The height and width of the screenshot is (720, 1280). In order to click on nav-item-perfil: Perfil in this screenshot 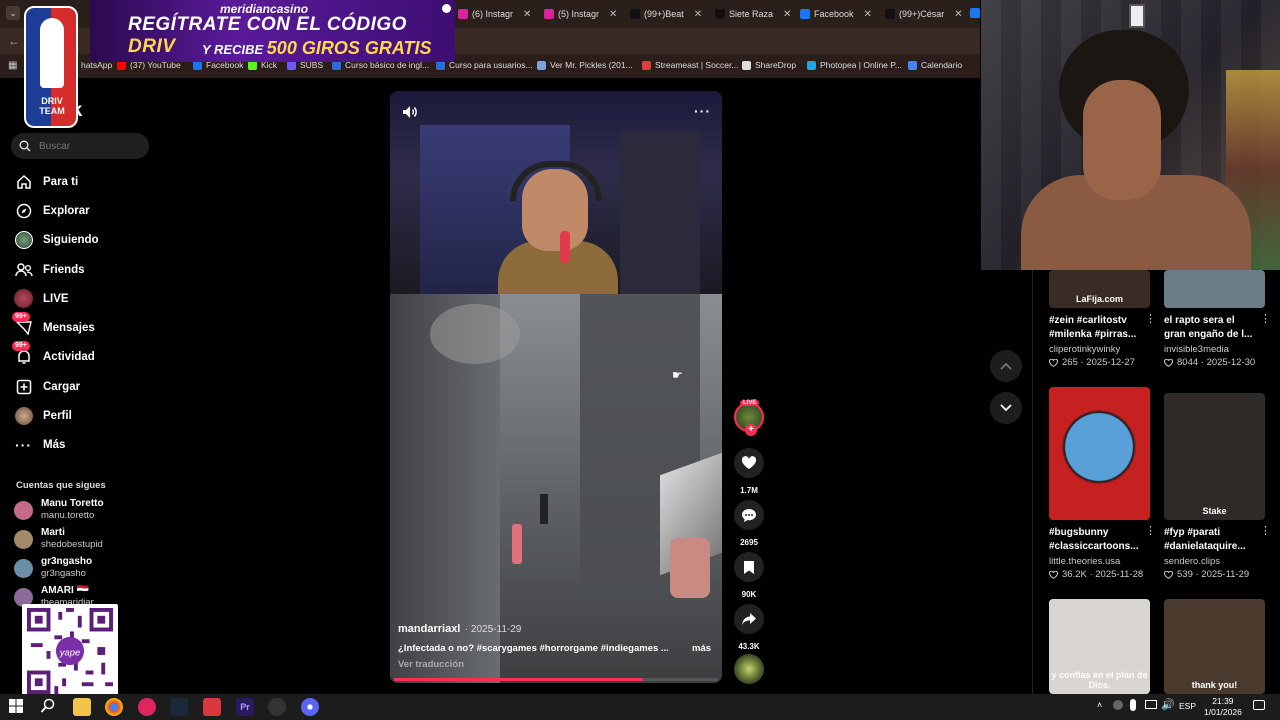, I will do `click(43, 415)`.